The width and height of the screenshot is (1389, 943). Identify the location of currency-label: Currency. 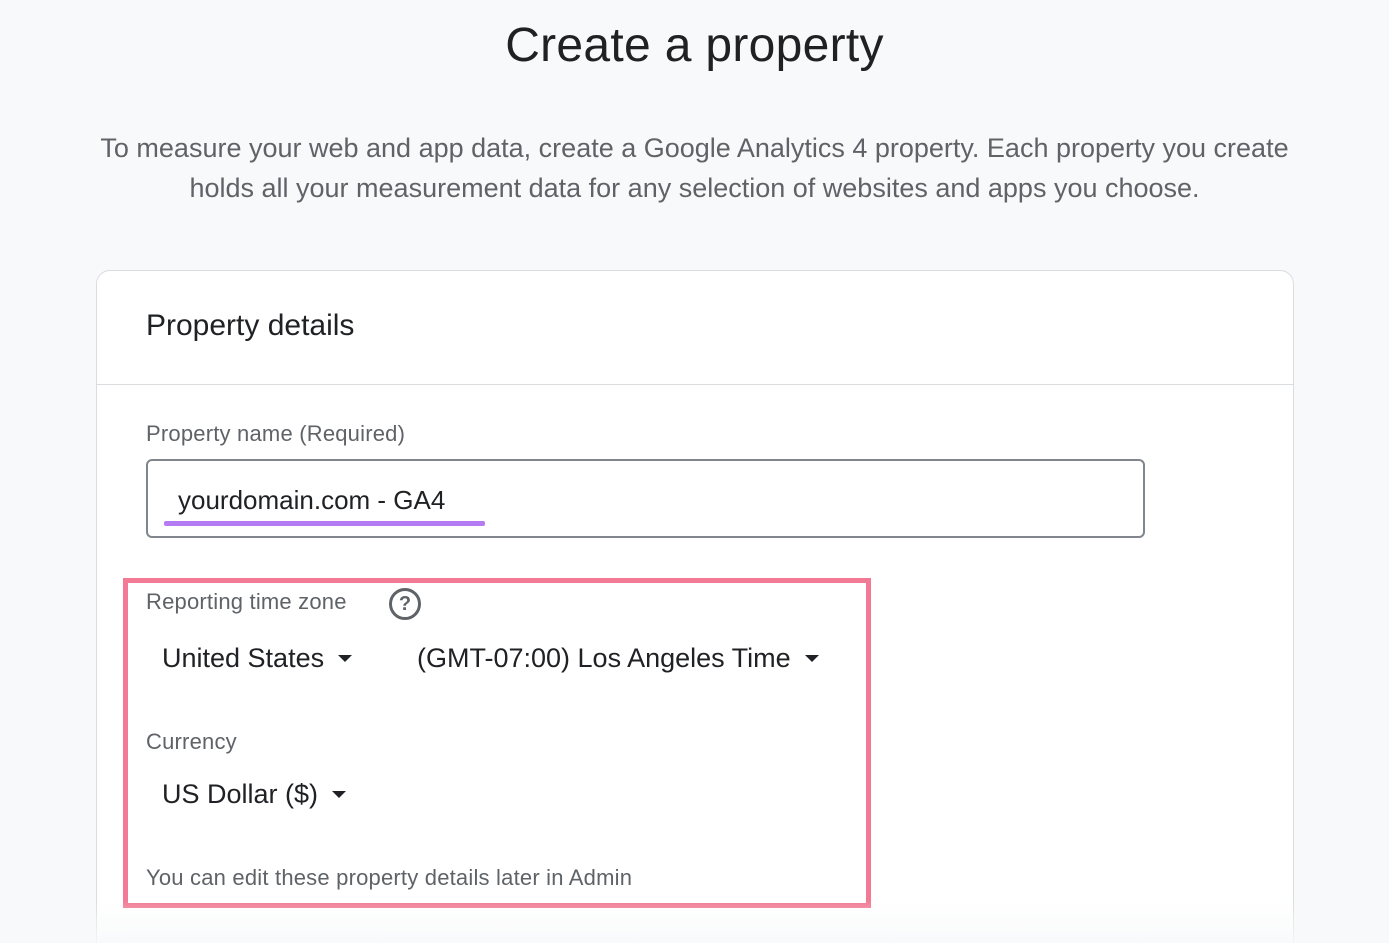
(191, 742).